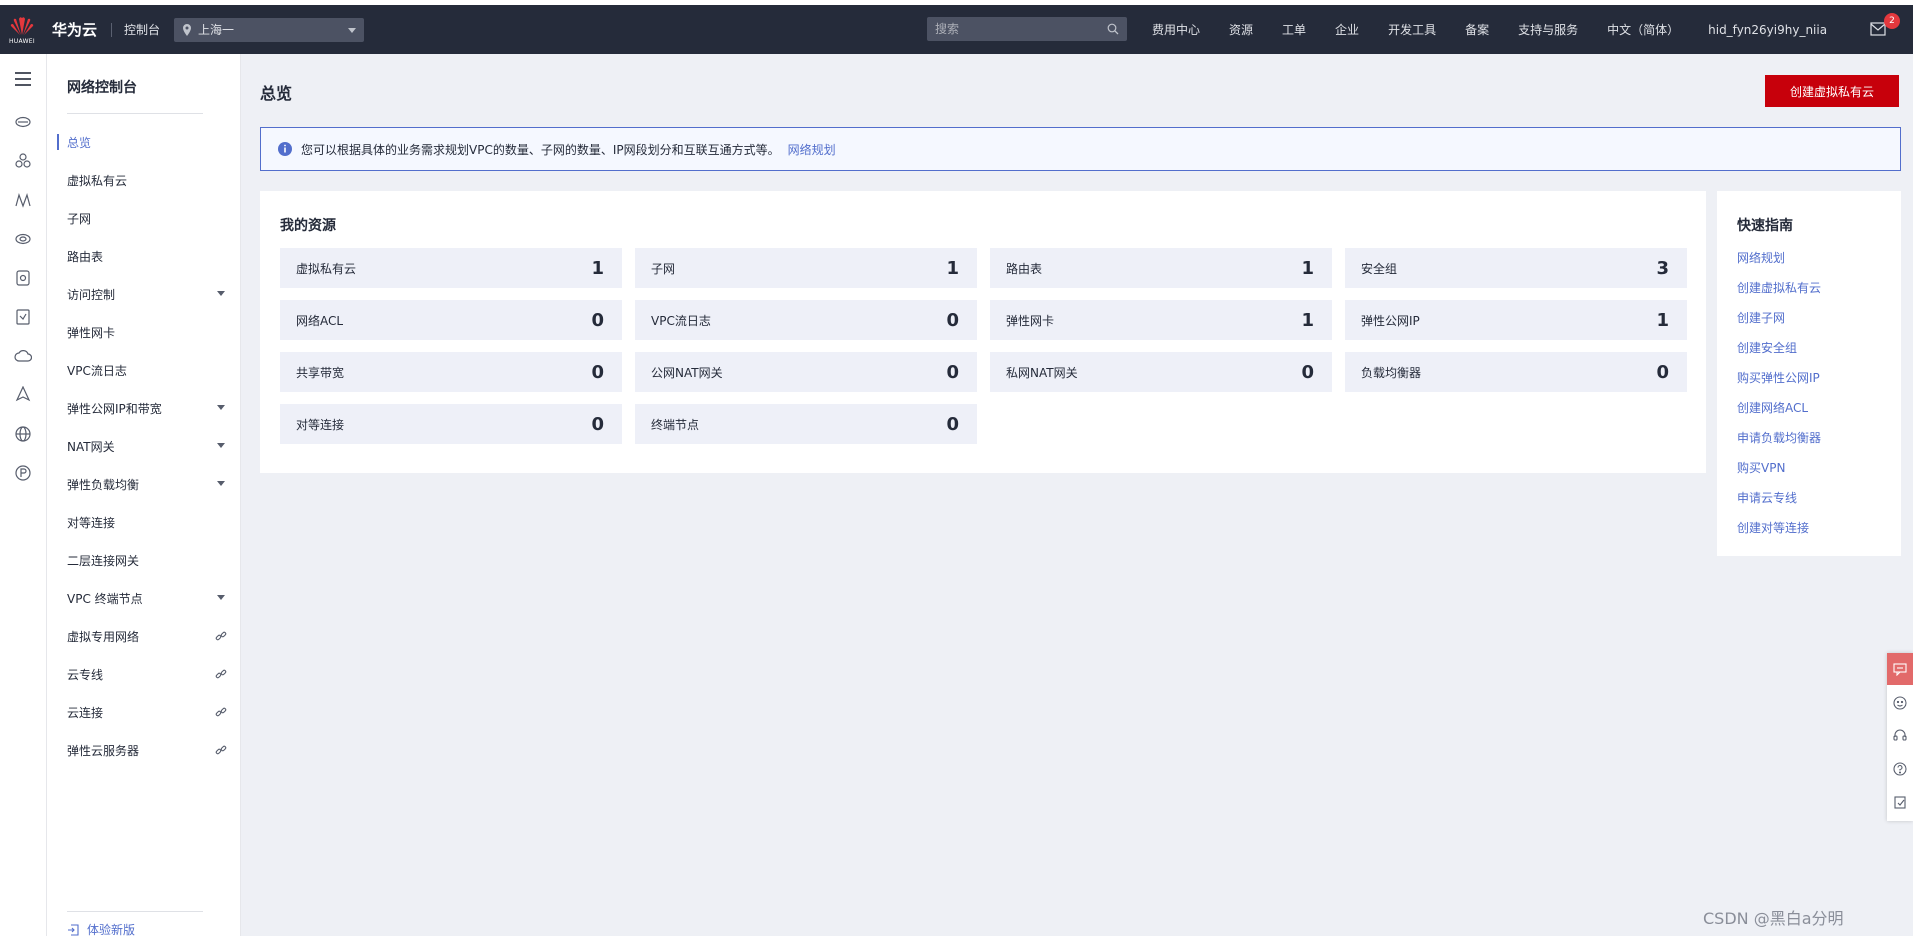  What do you see at coordinates (23, 473) in the screenshot?
I see `pay-icon` at bounding box center [23, 473].